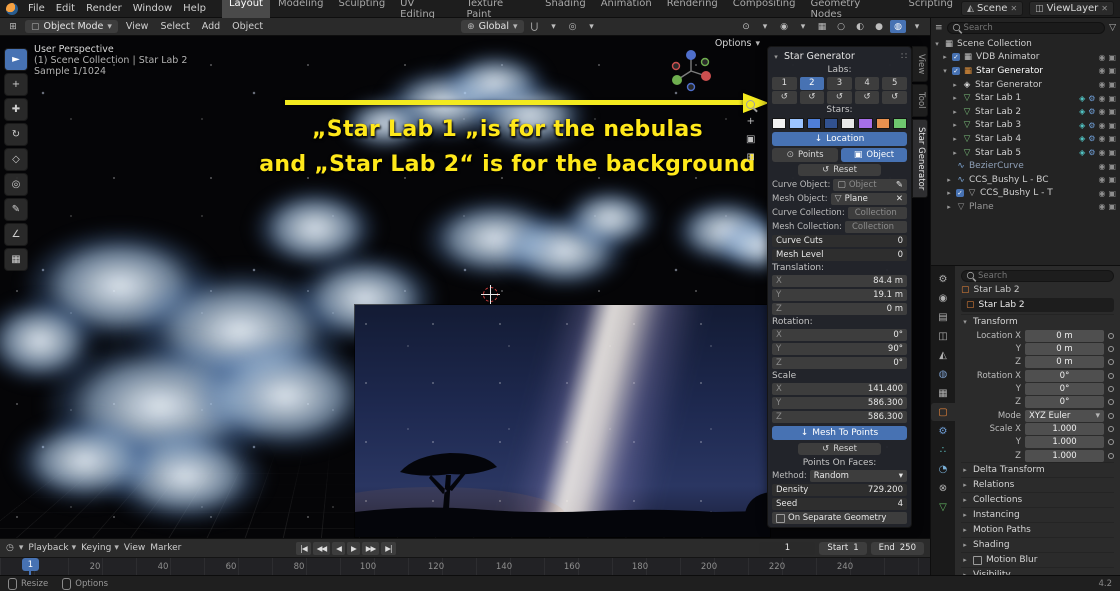 Image resolution: width=1120 pixels, height=591 pixels. I want to click on section-shading: ▸ Shading, so click(1037, 544).